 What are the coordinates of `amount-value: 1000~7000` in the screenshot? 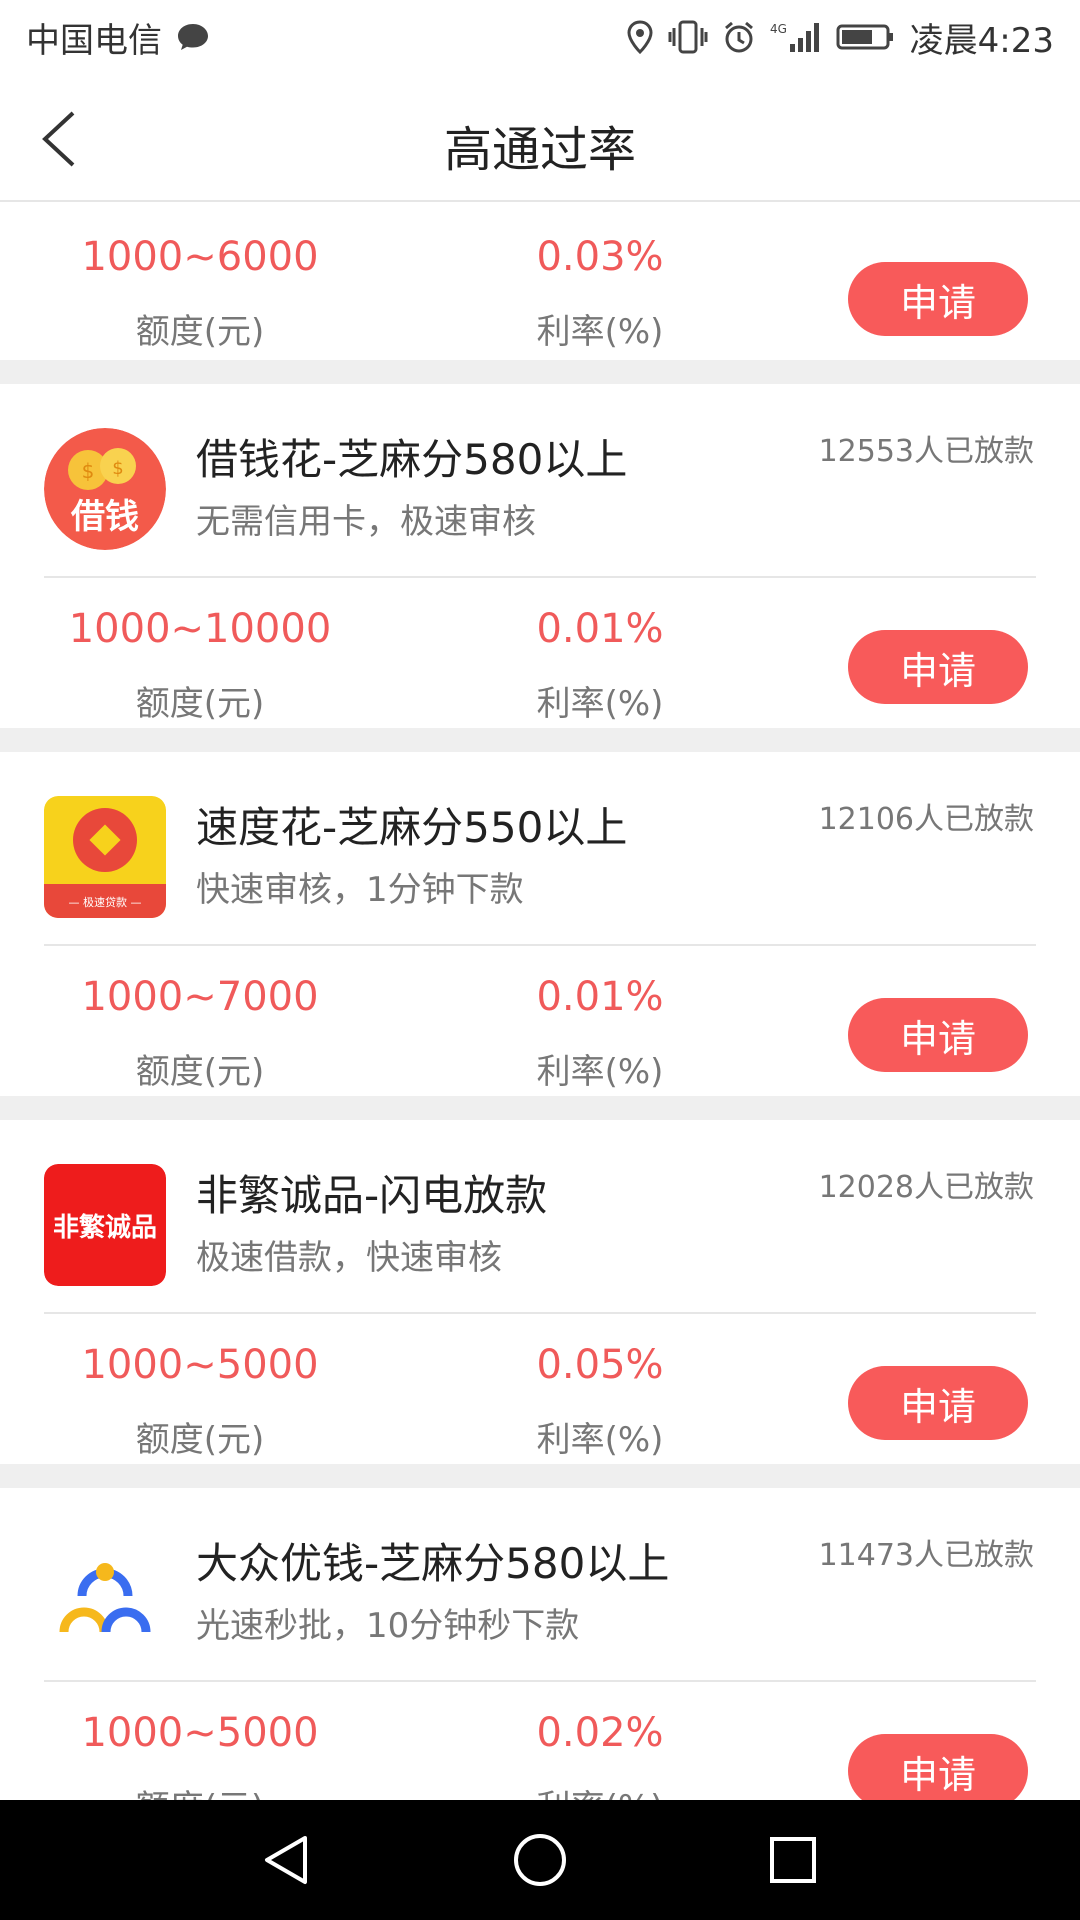 It's located at (200, 997).